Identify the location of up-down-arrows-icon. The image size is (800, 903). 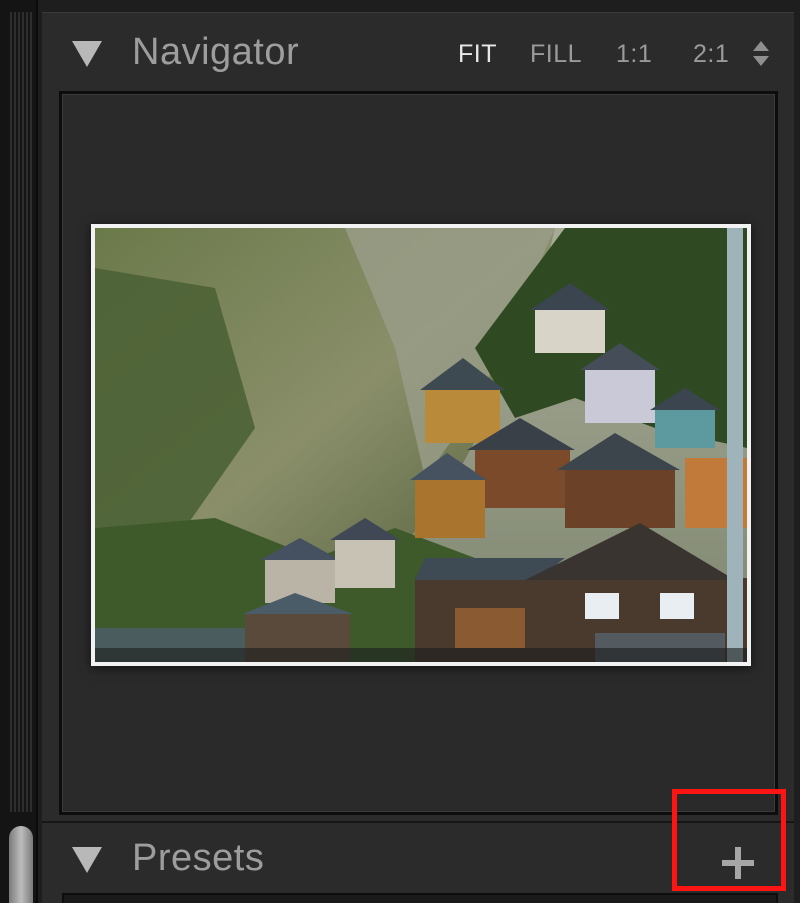
(762, 55).